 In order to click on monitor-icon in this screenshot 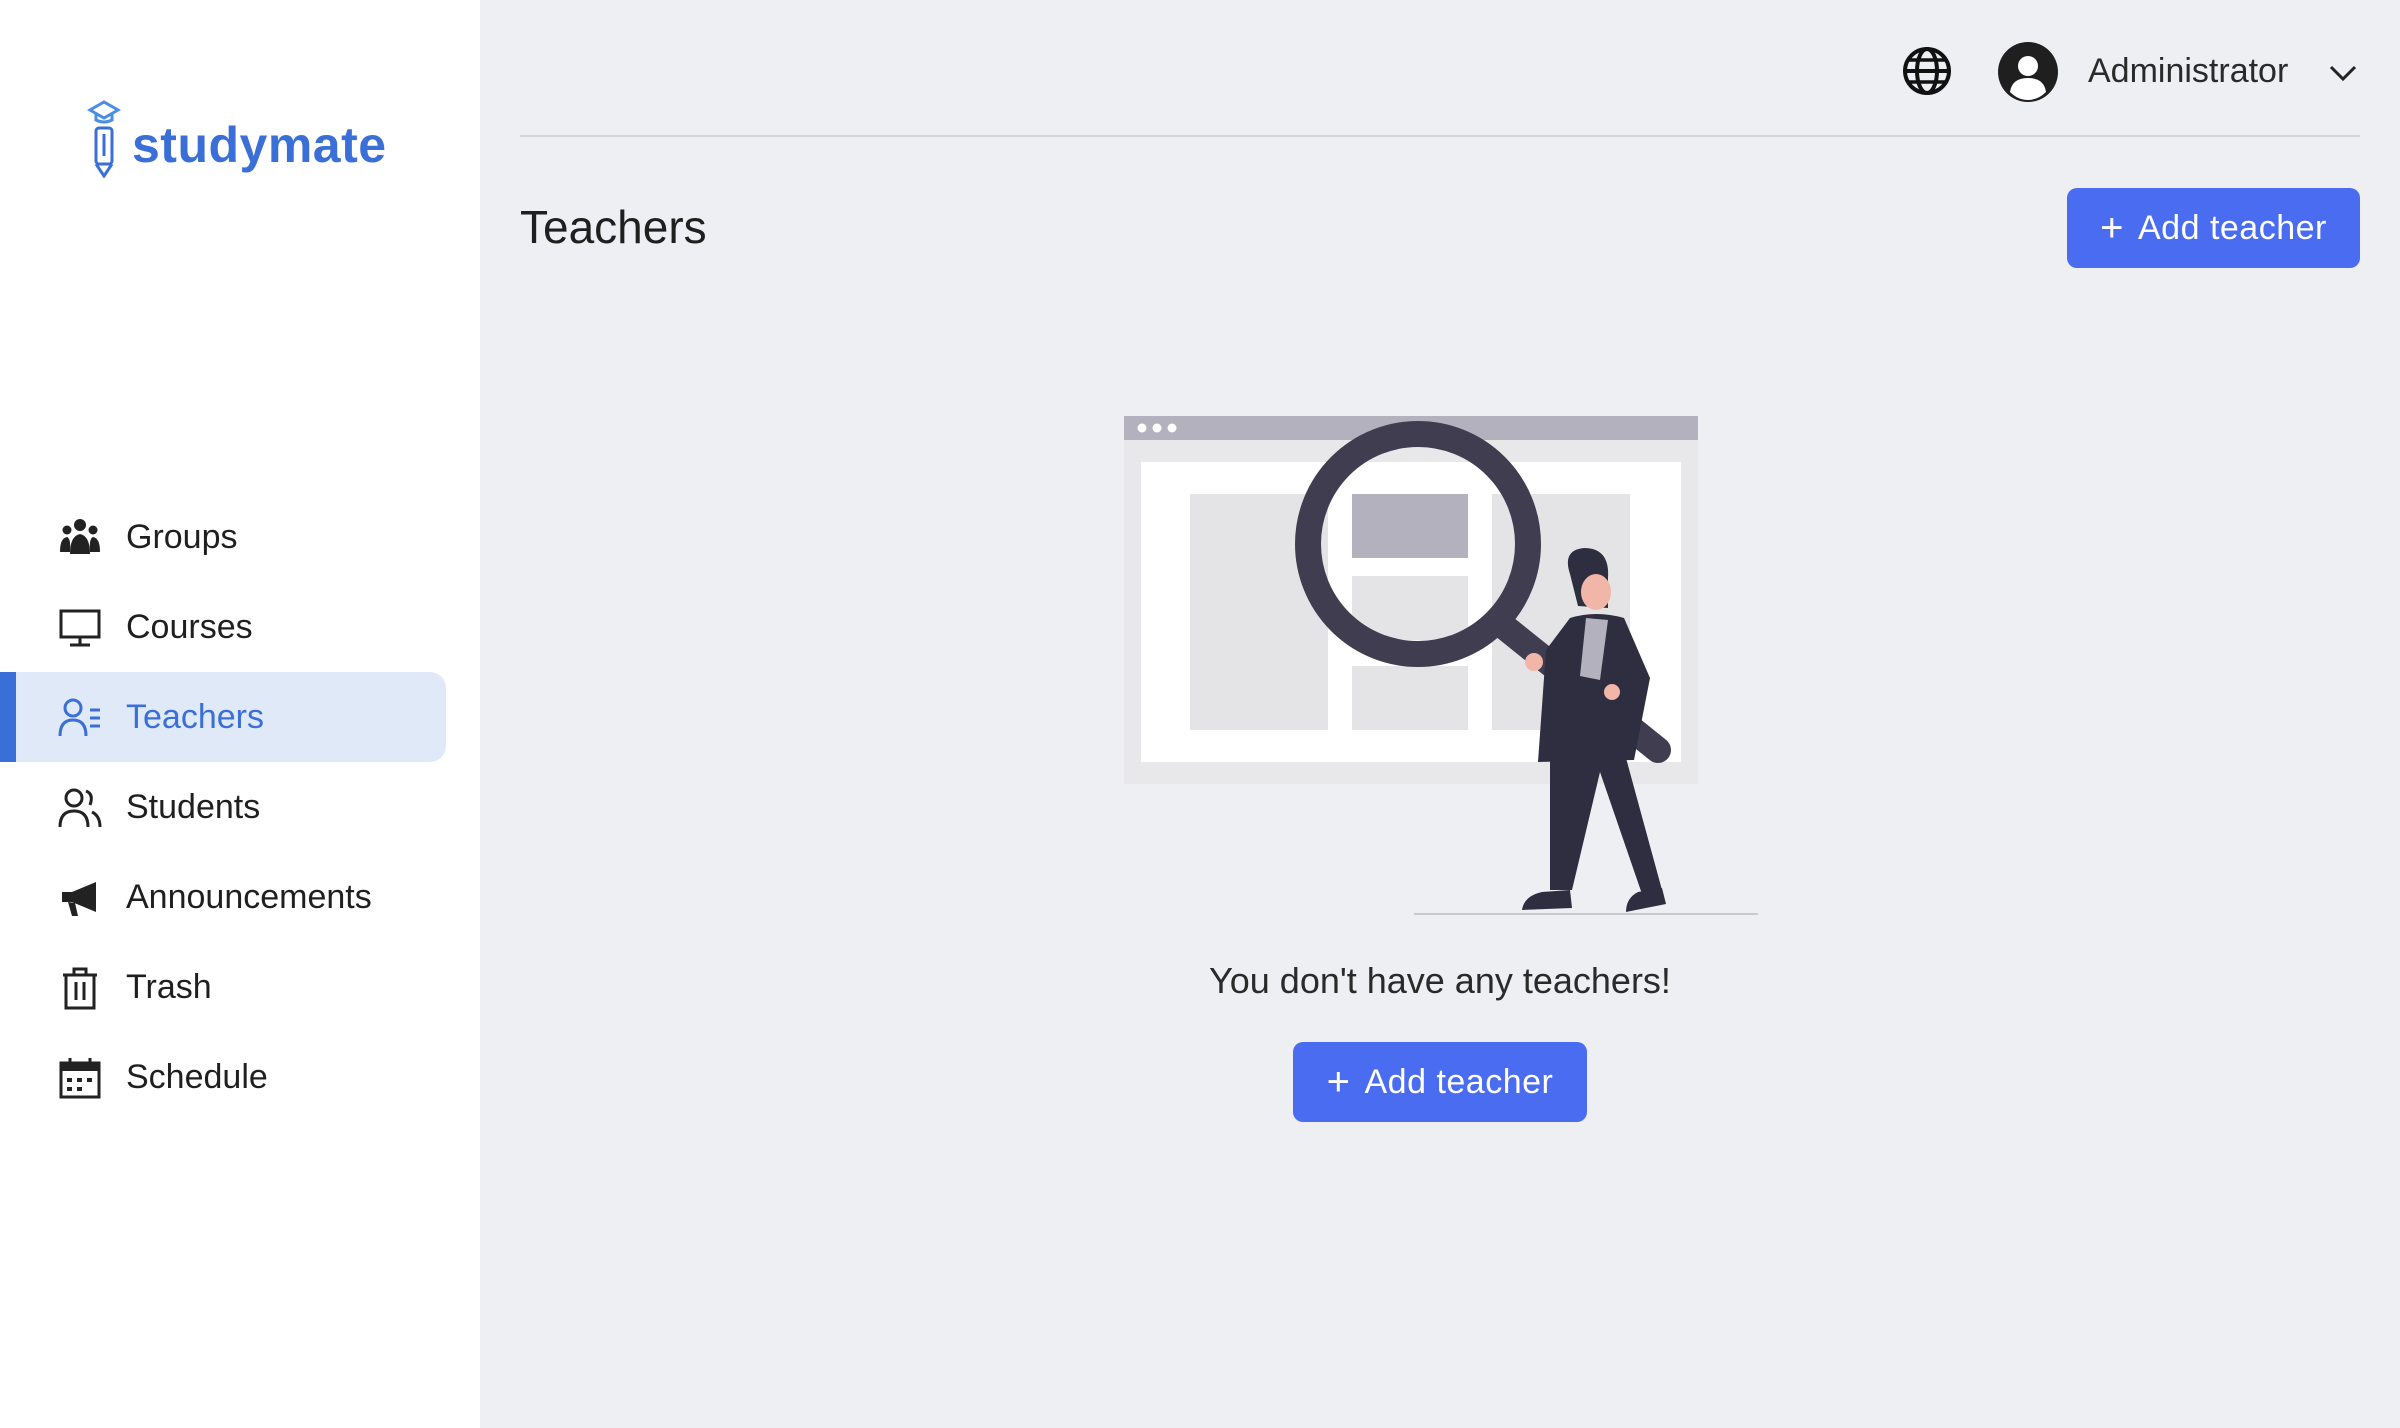, I will do `click(80, 628)`.